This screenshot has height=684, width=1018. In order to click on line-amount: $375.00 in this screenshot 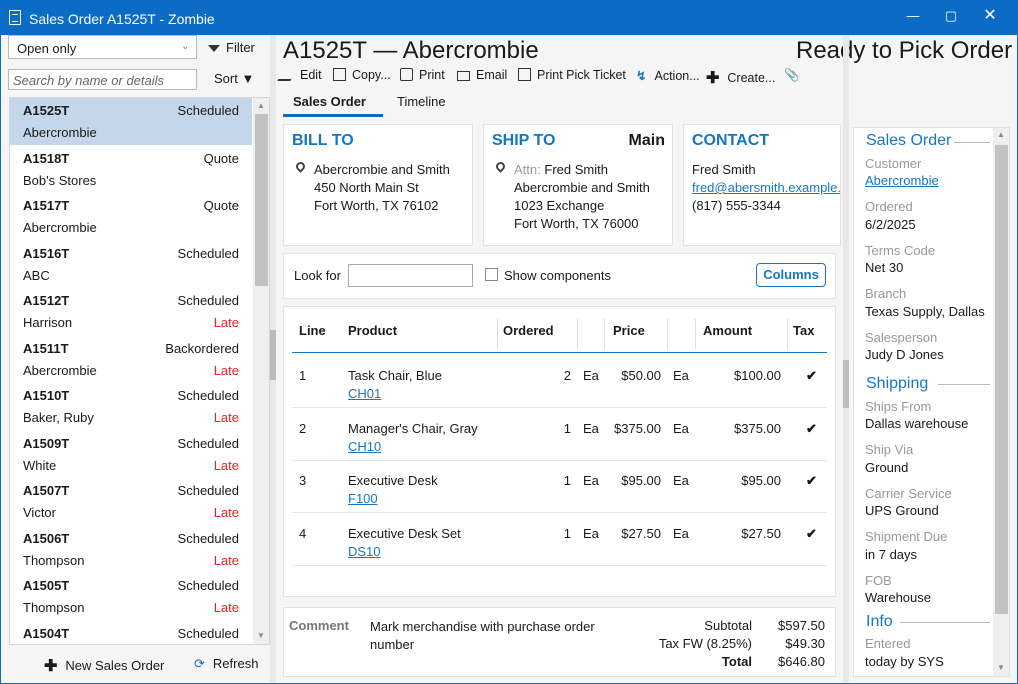, I will do `click(757, 428)`.